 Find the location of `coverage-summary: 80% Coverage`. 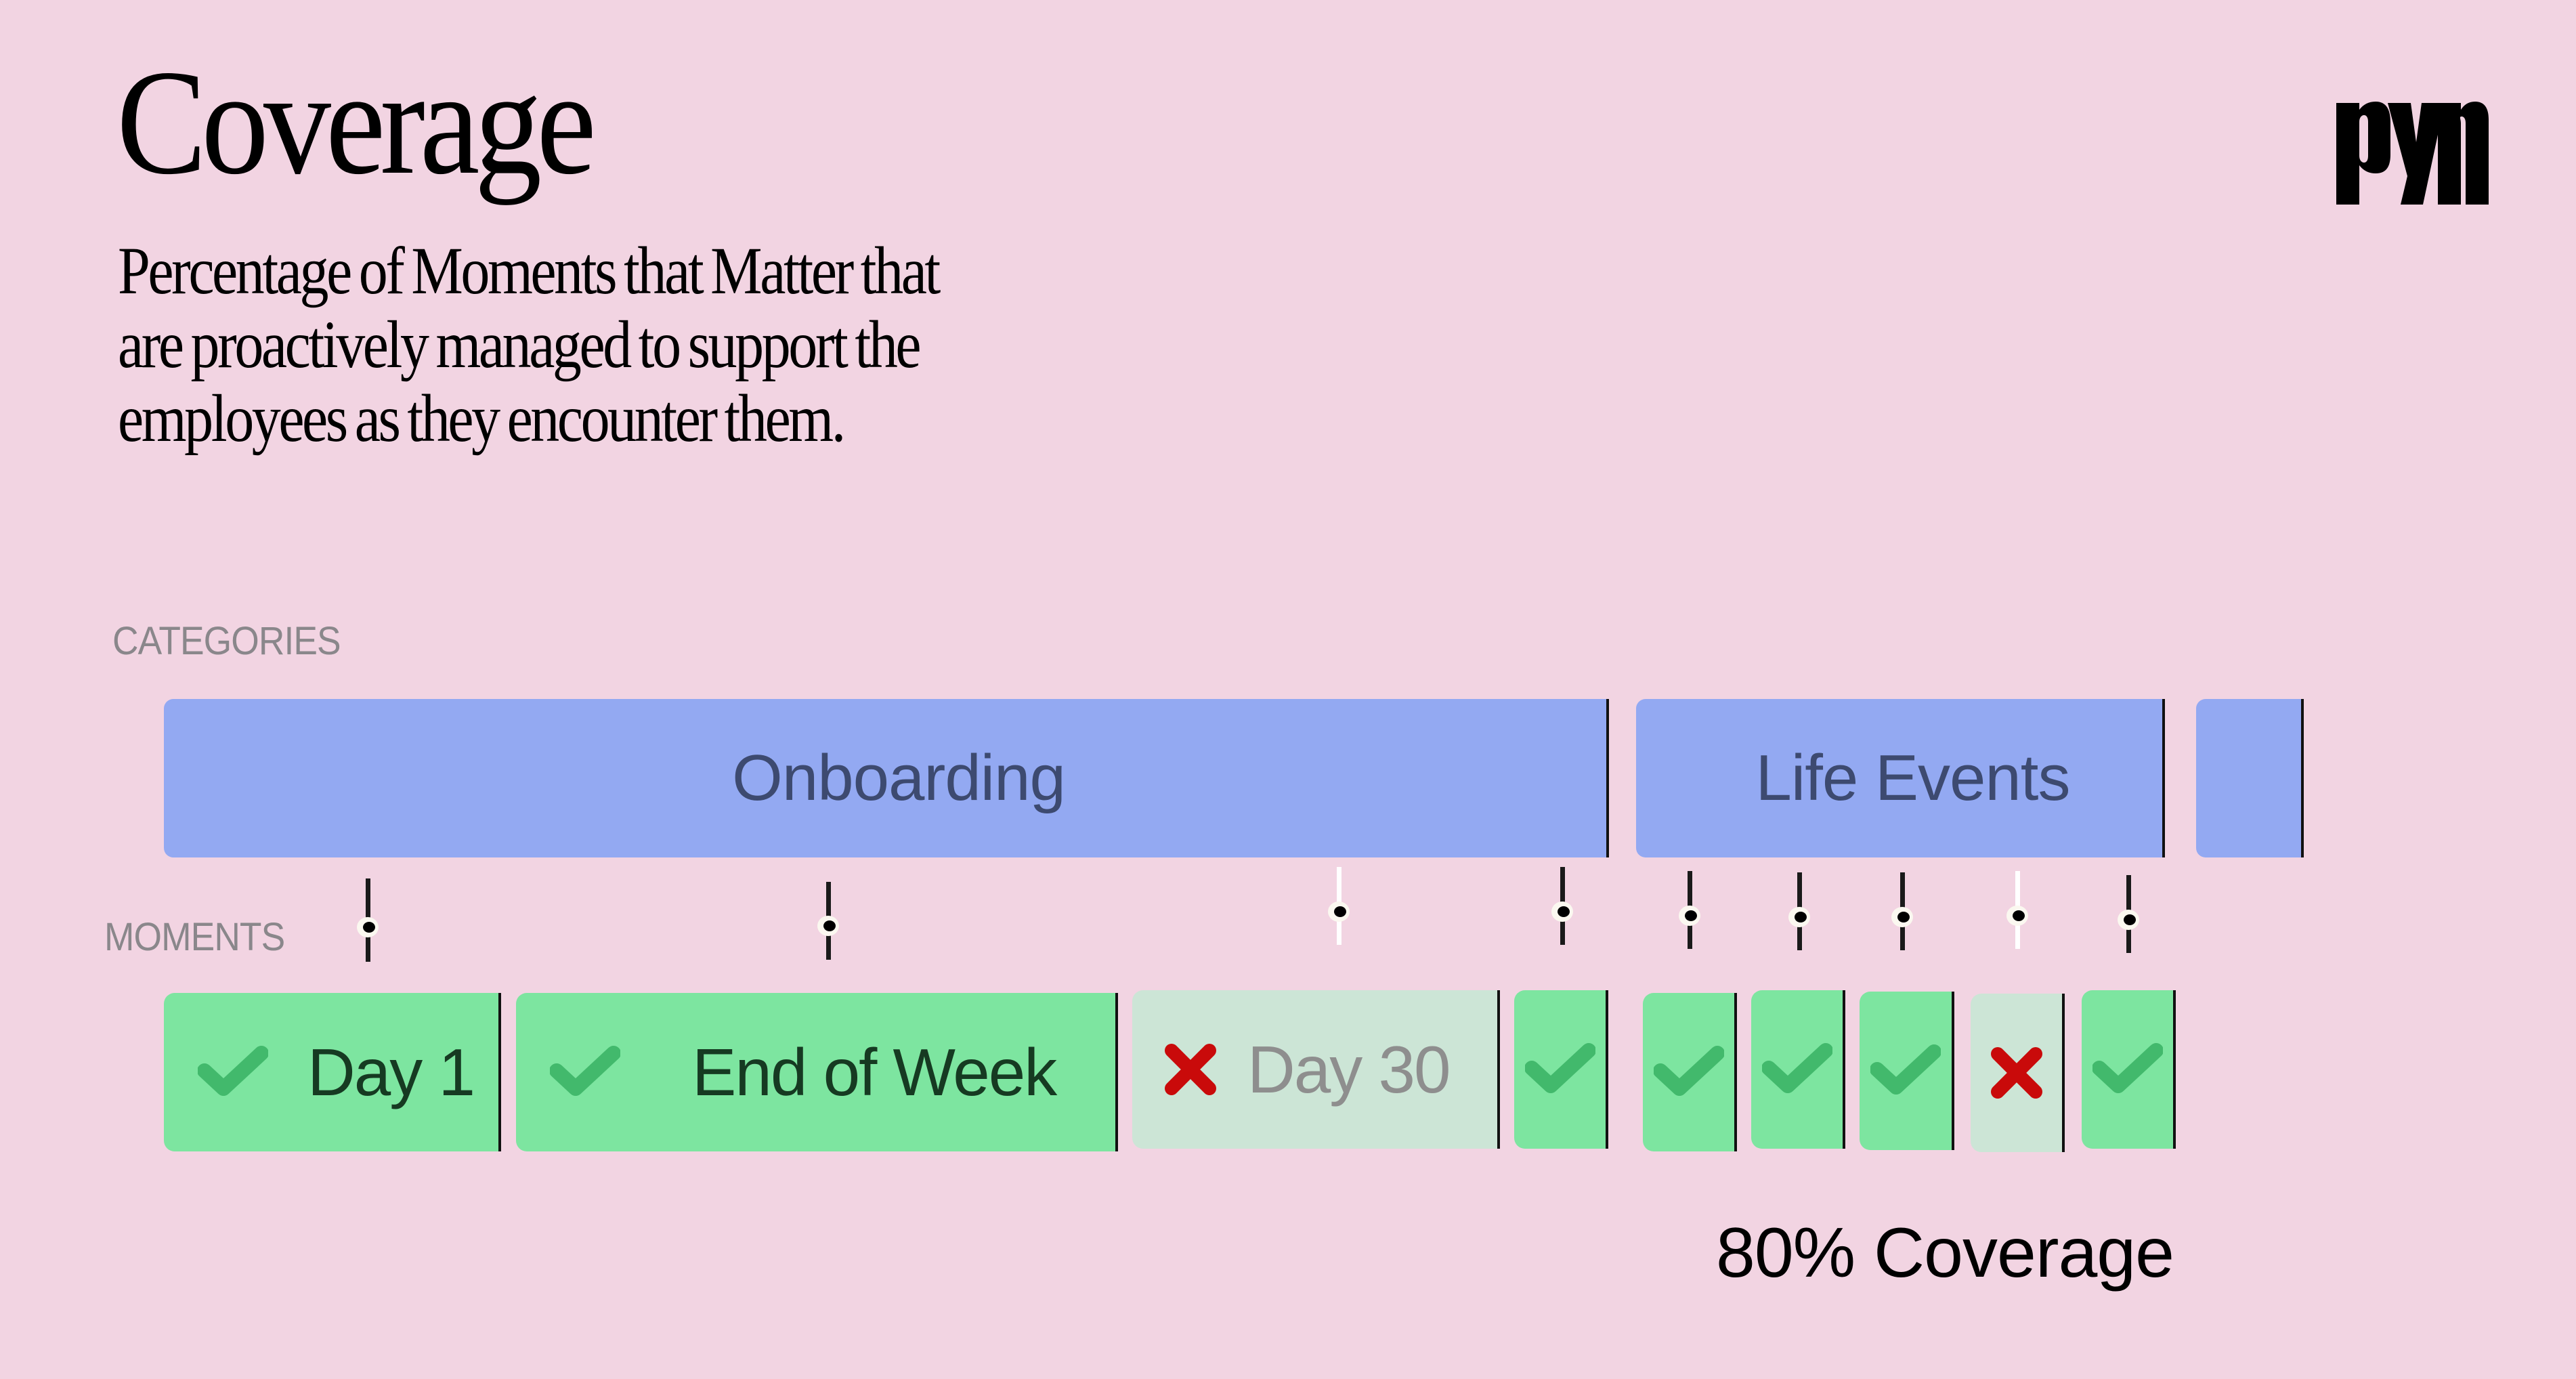

coverage-summary: 80% Coverage is located at coordinates (1945, 1253).